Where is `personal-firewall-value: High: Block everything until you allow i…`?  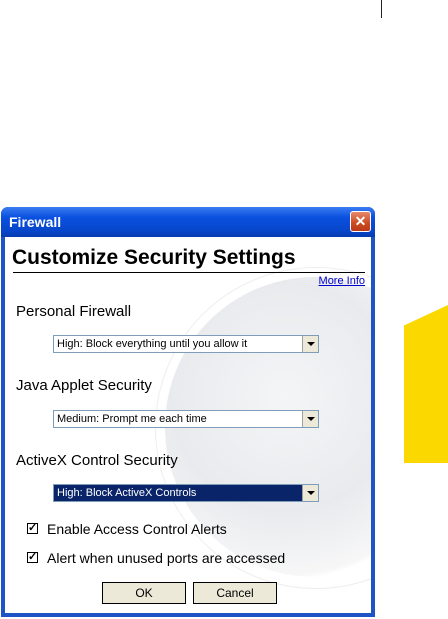
personal-firewall-value: High: Block everything until you allow i… is located at coordinates (152, 344).